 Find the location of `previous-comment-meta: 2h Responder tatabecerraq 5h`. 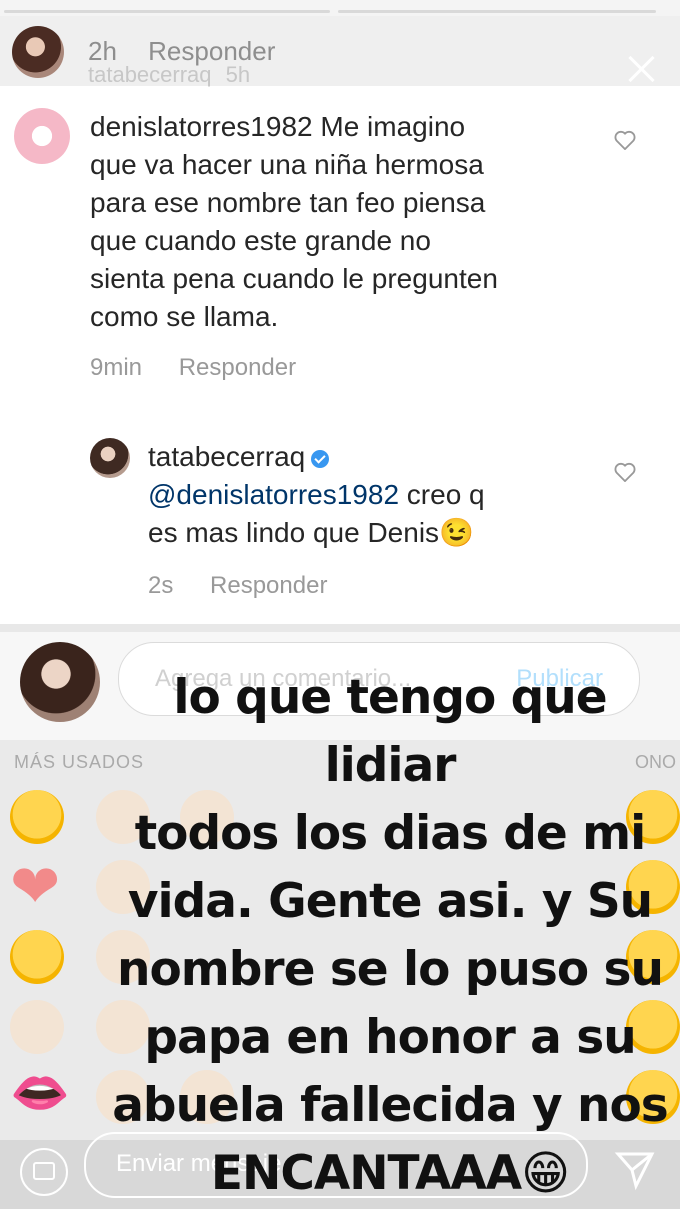

previous-comment-meta: 2h Responder tatabecerraq 5h is located at coordinates (181, 61).